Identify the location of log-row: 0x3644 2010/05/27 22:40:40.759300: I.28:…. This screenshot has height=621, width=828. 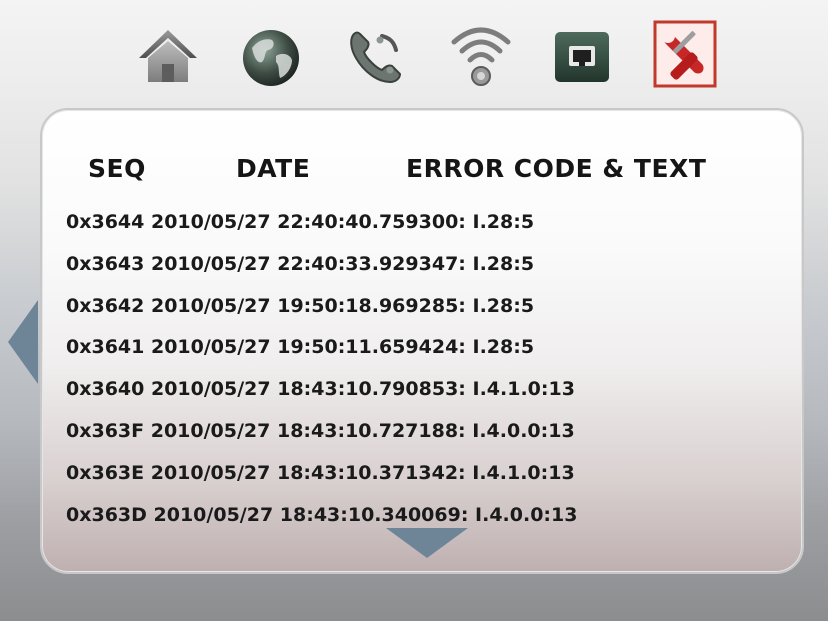
(300, 222).